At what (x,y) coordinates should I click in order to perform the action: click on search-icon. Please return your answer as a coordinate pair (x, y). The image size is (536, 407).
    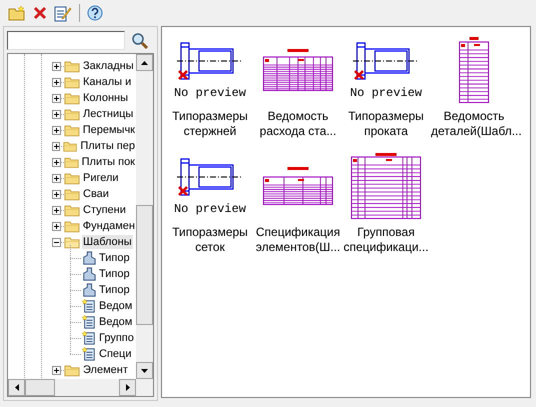
    Looking at the image, I should click on (139, 40).